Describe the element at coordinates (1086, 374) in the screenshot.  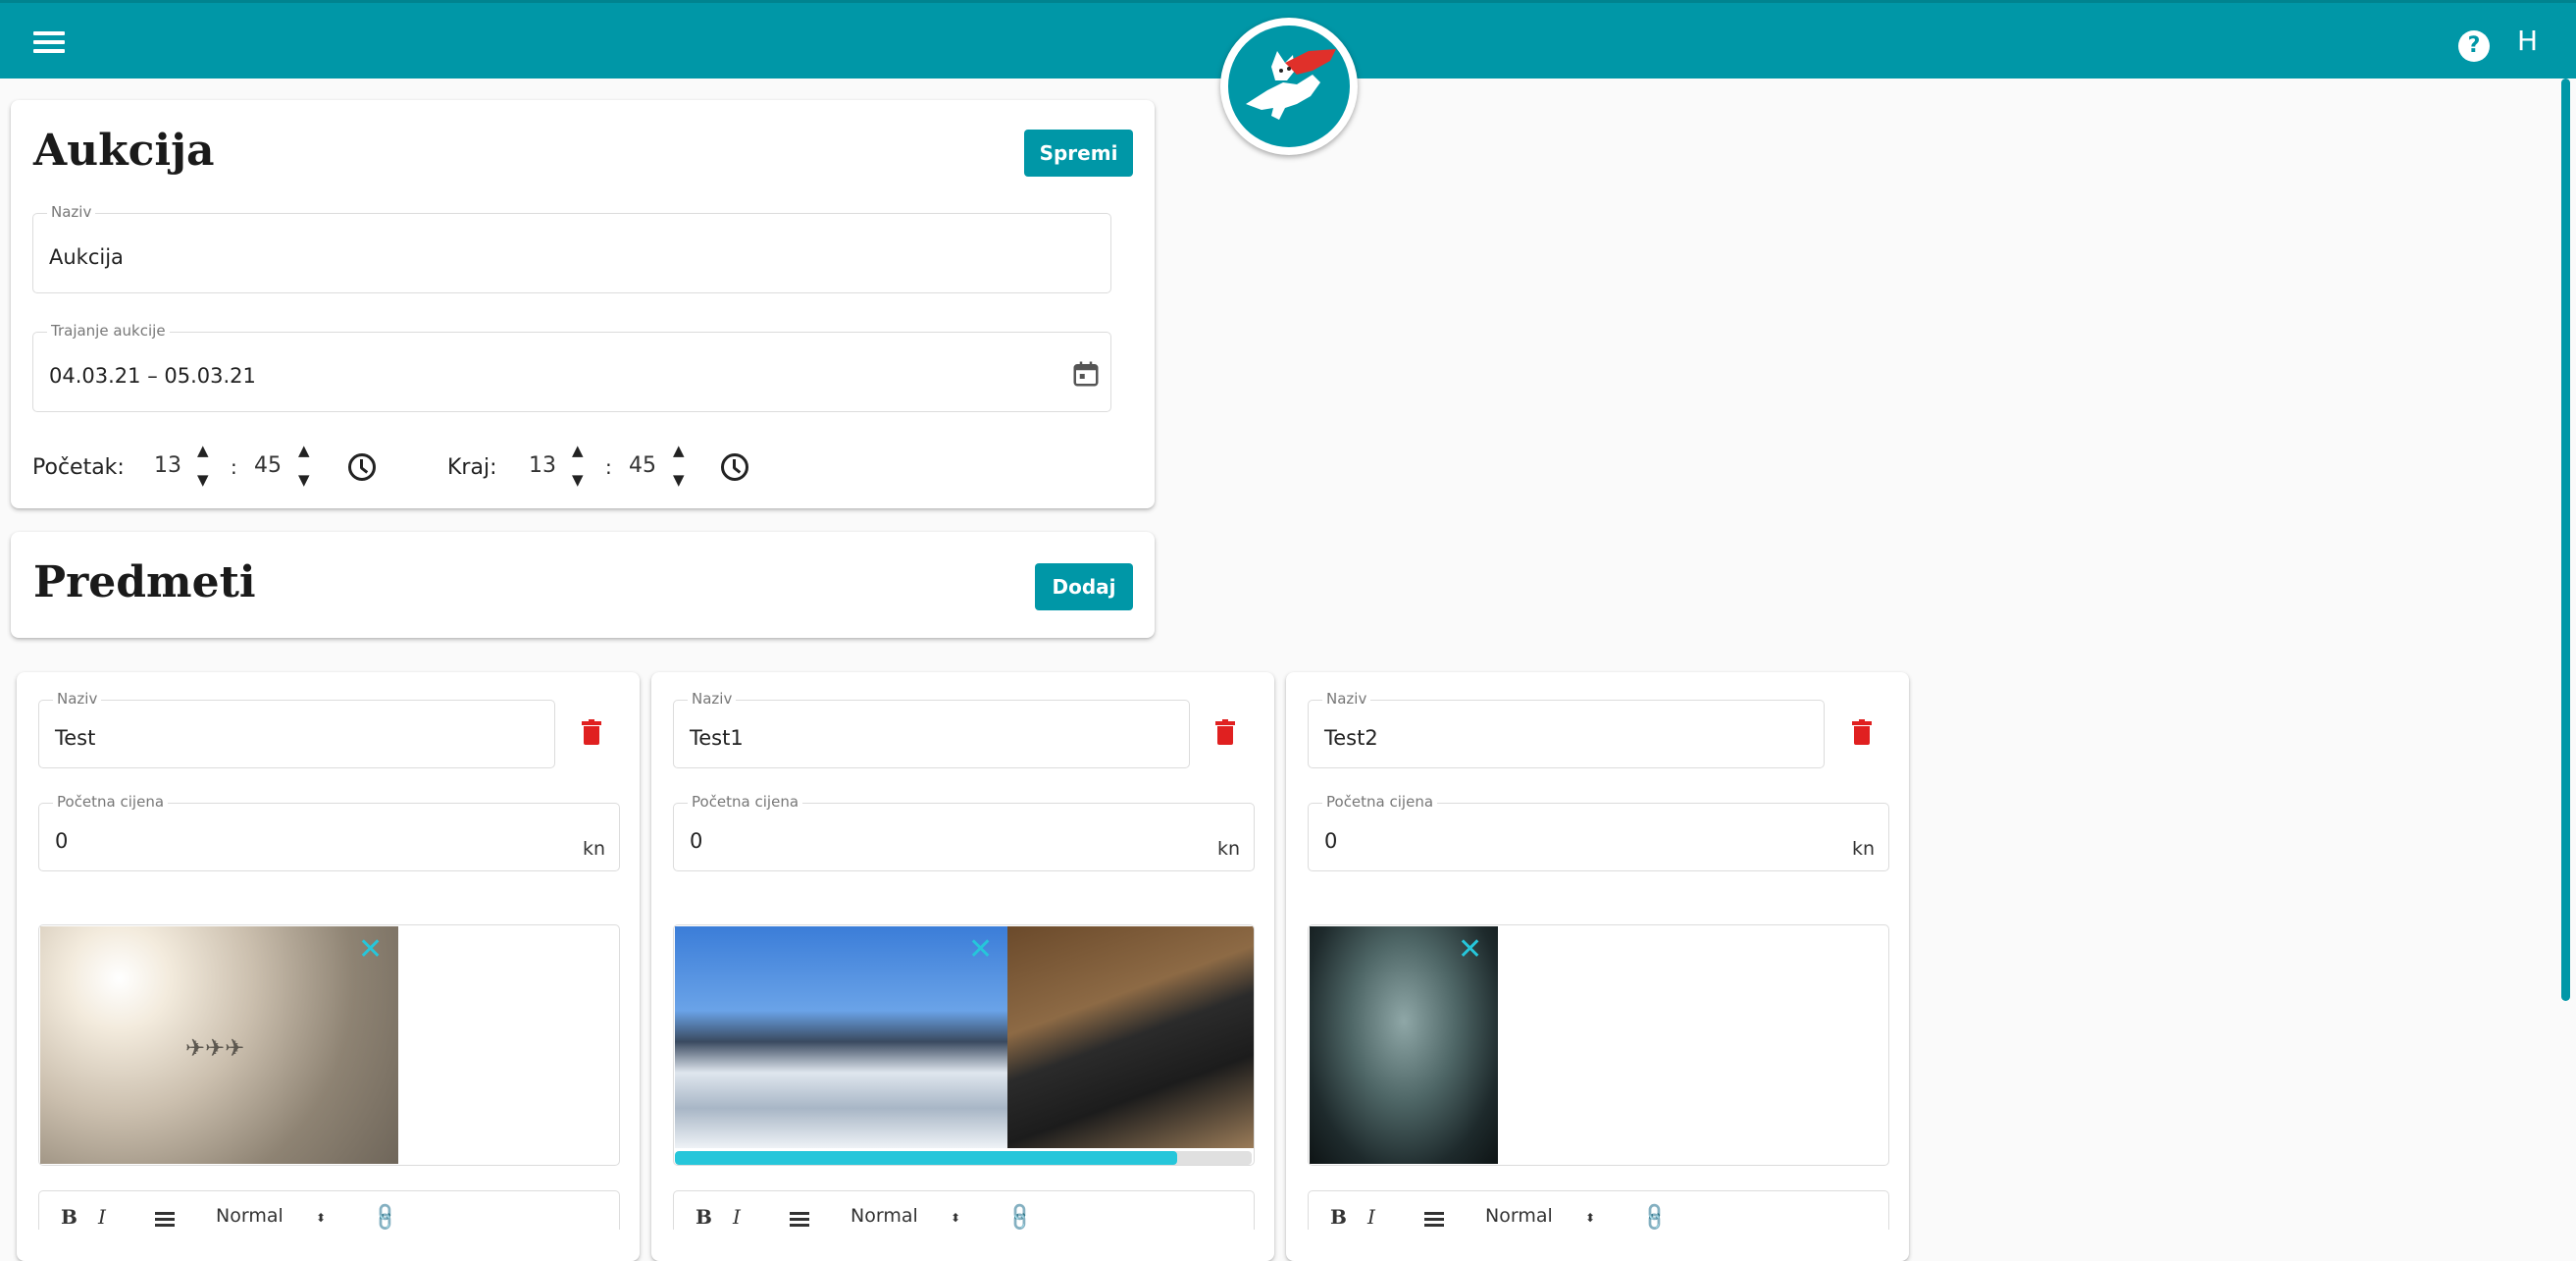
I see `calendar-icon` at that location.